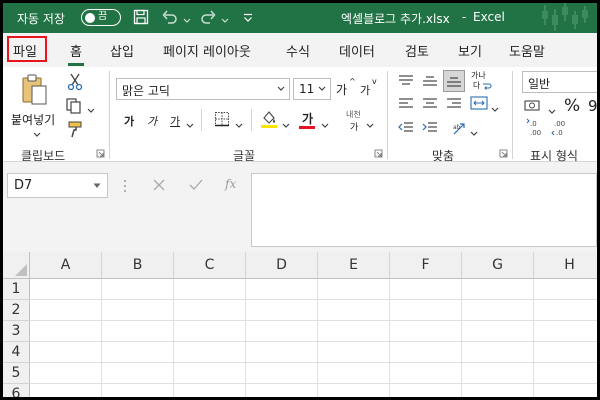 The height and width of the screenshot is (400, 600). Describe the element at coordinates (23, 185) in the screenshot. I see `name-box-value: D7` at that location.